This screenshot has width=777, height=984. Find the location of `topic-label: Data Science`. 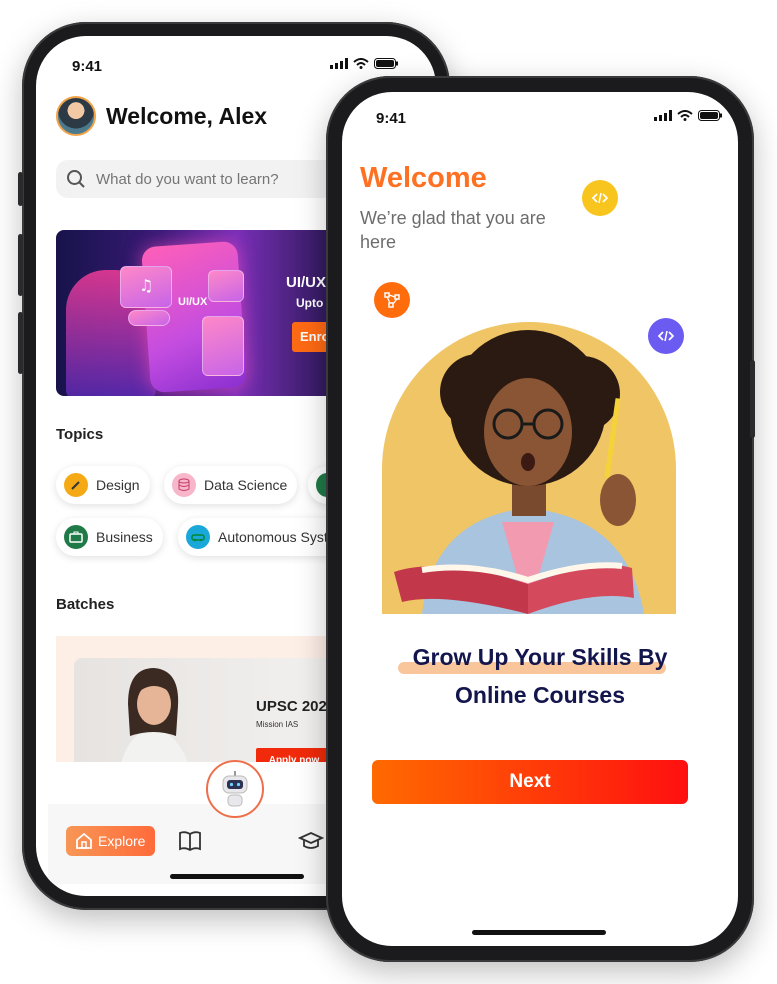

topic-label: Data Science is located at coordinates (246, 485).